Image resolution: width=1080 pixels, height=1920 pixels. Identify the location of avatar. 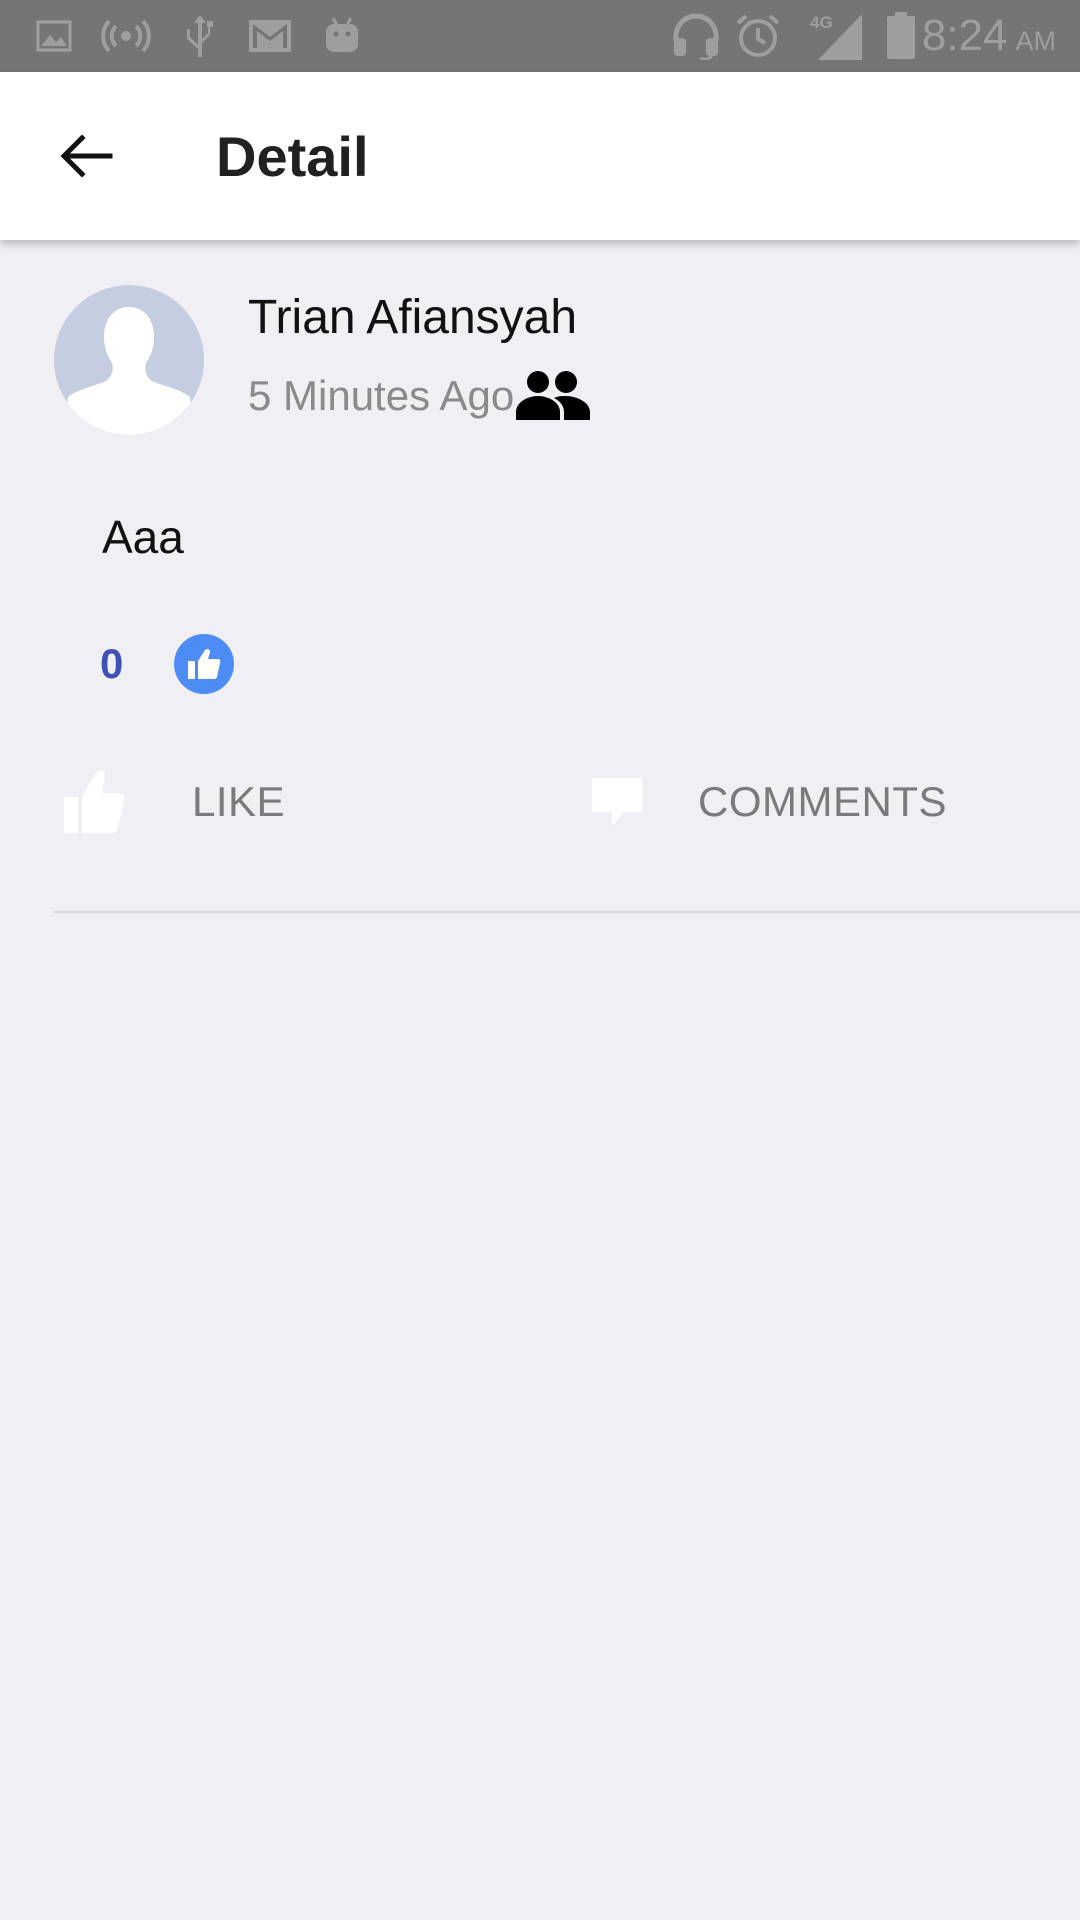
(129, 360).